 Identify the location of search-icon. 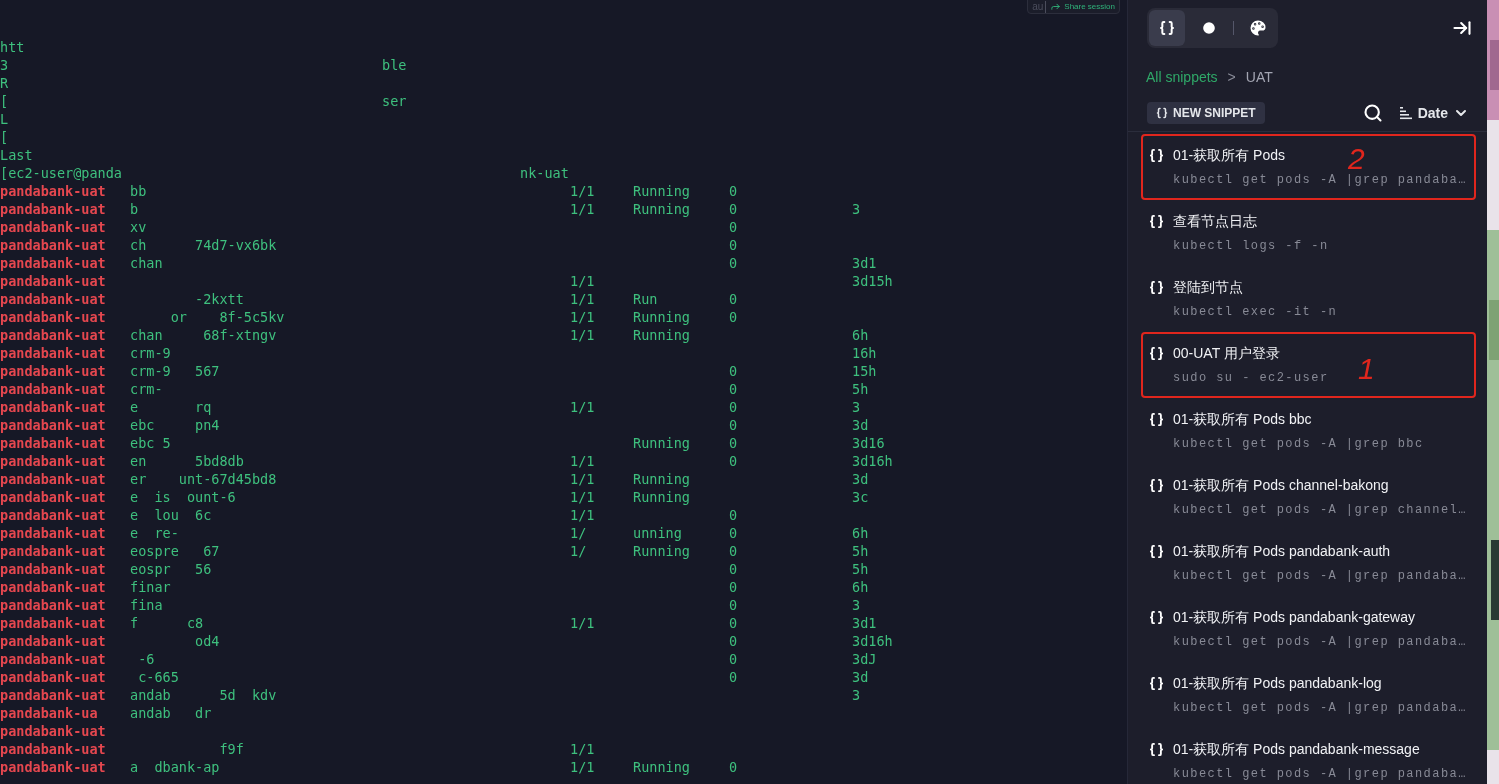
(1372, 113).